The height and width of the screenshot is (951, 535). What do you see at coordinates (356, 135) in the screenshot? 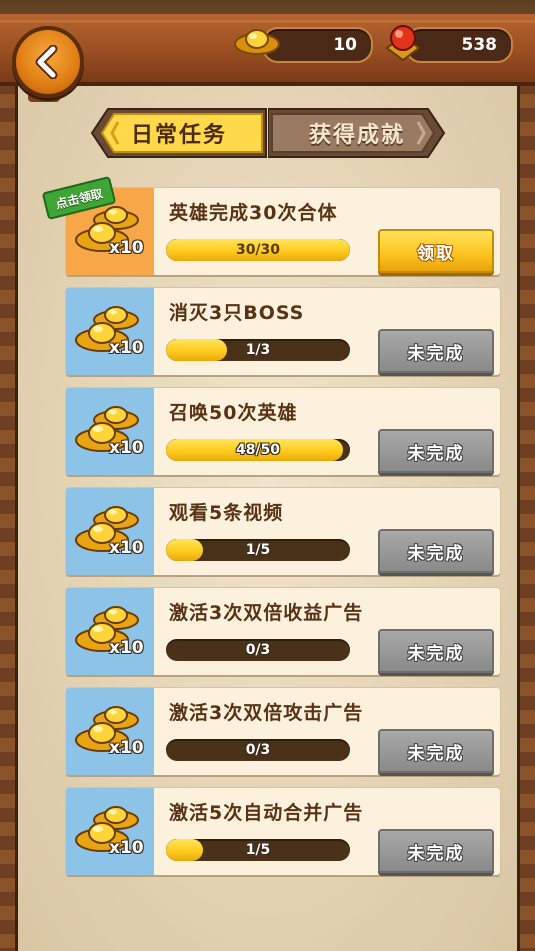
I see `tab-achievements-label: 获得成就` at bounding box center [356, 135].